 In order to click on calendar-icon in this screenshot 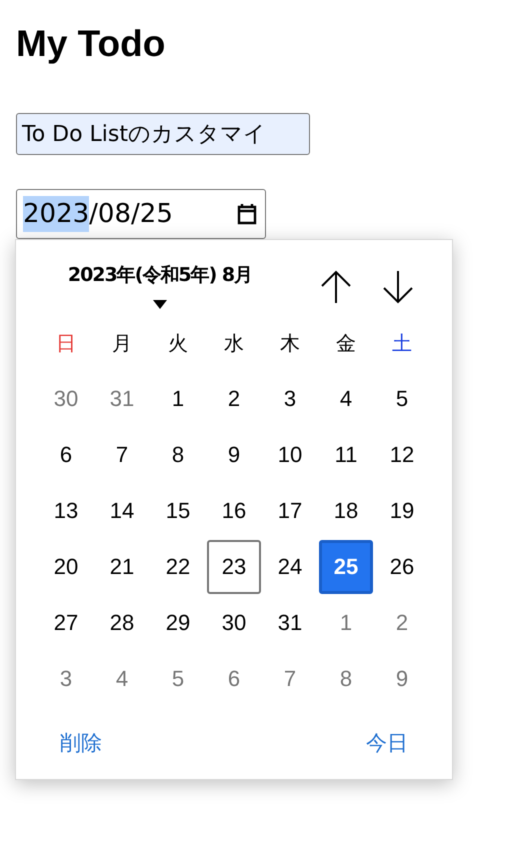, I will do `click(247, 214)`.